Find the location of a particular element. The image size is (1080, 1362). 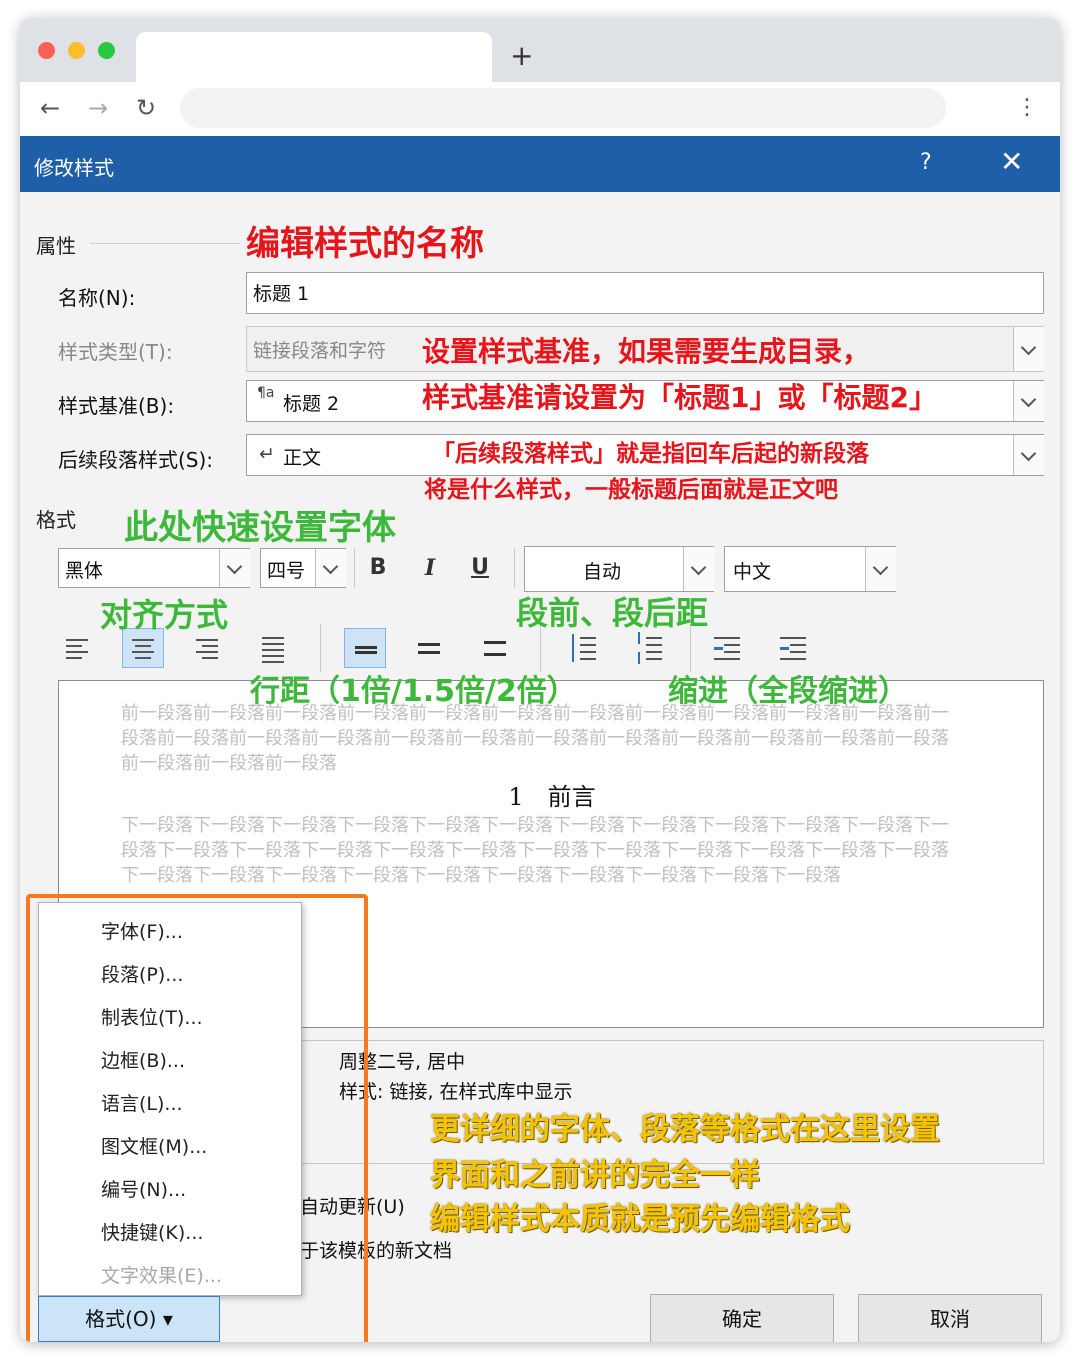

browser-tab is located at coordinates (314, 58).